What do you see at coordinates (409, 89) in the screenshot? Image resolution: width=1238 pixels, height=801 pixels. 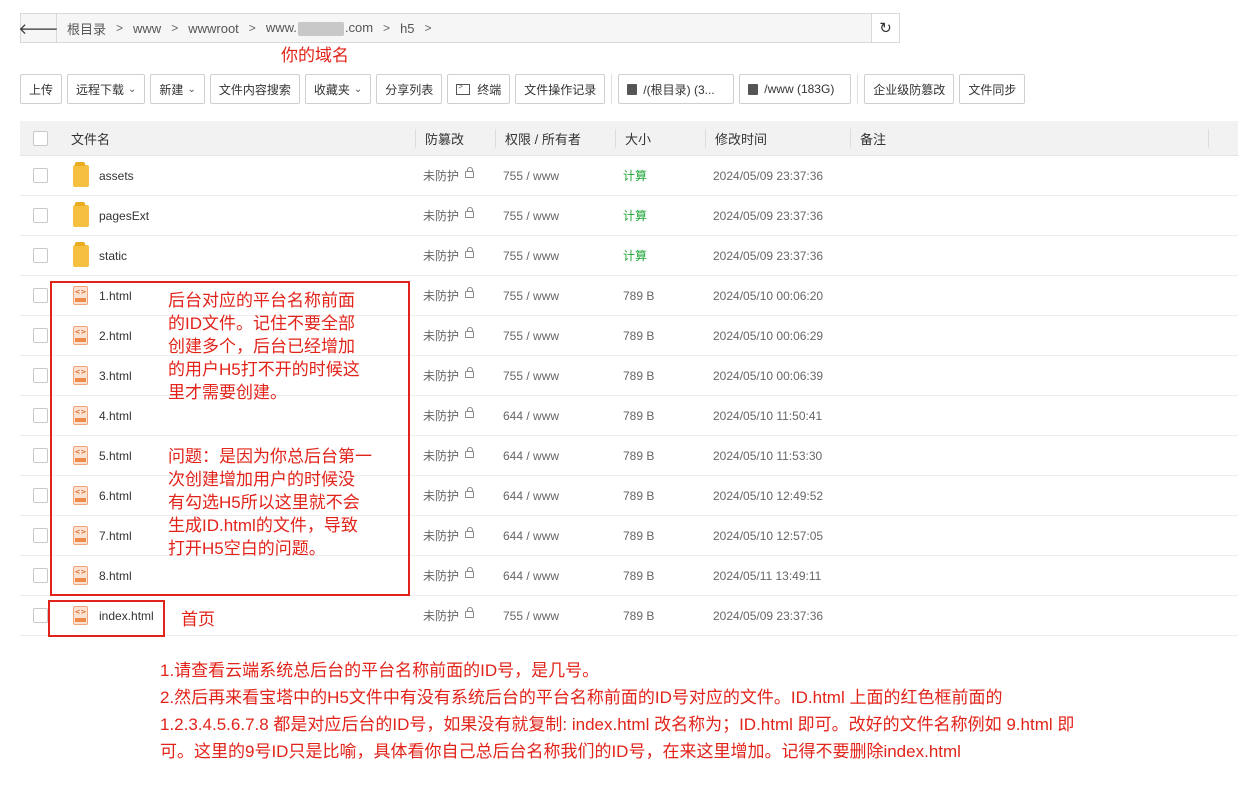 I see `share-list-button: 分享列表` at bounding box center [409, 89].